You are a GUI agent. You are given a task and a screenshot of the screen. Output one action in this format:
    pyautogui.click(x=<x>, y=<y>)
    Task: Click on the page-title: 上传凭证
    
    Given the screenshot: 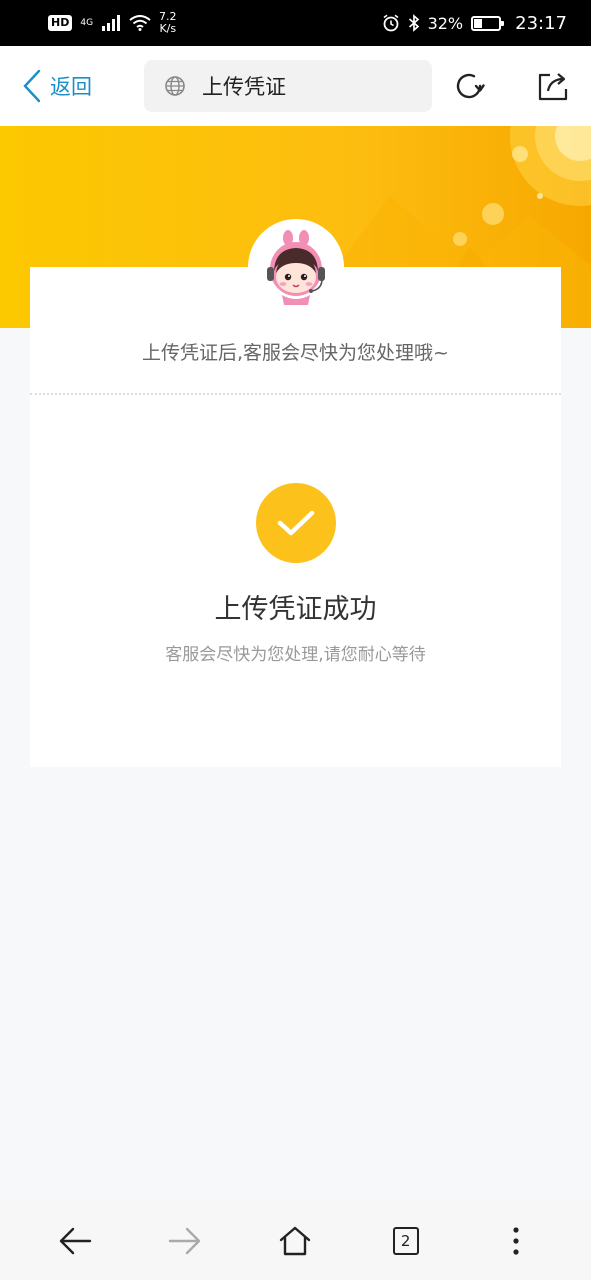 What is the action you would take?
    pyautogui.click(x=244, y=87)
    